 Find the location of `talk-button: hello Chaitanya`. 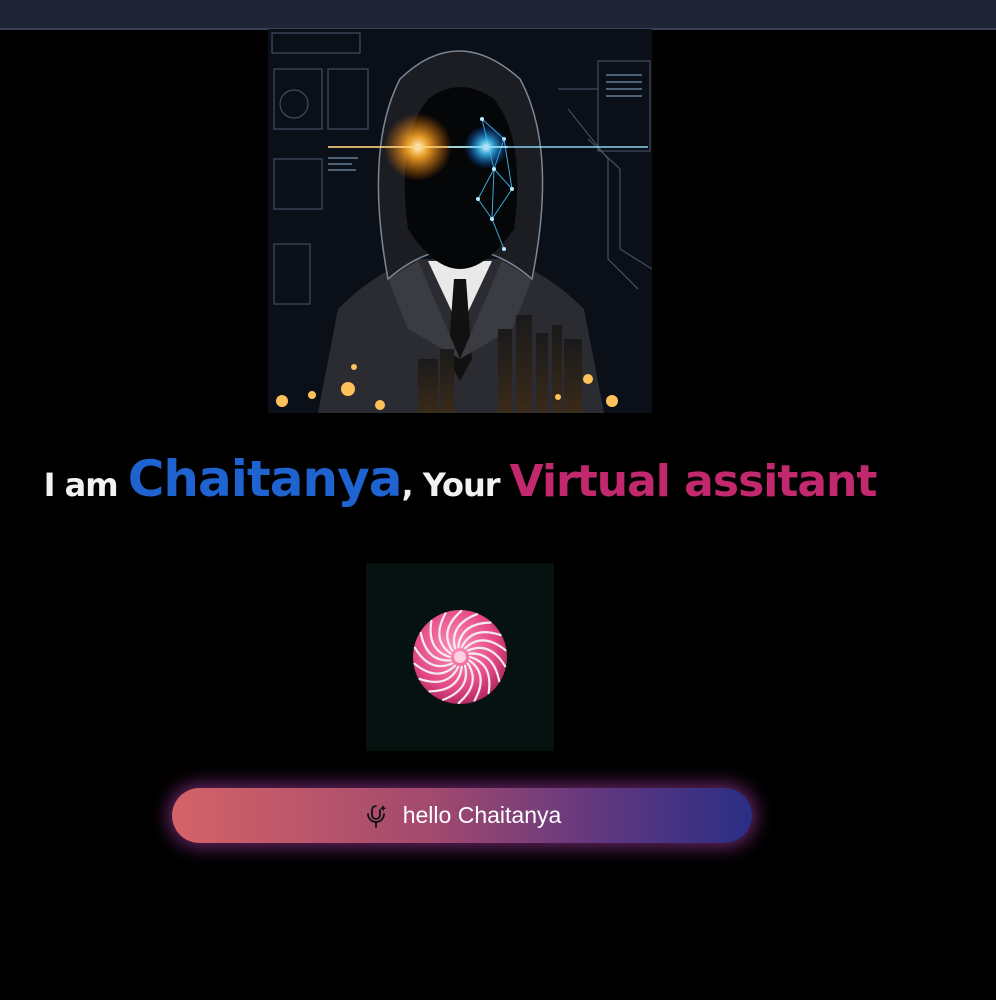

talk-button: hello Chaitanya is located at coordinates (462, 815).